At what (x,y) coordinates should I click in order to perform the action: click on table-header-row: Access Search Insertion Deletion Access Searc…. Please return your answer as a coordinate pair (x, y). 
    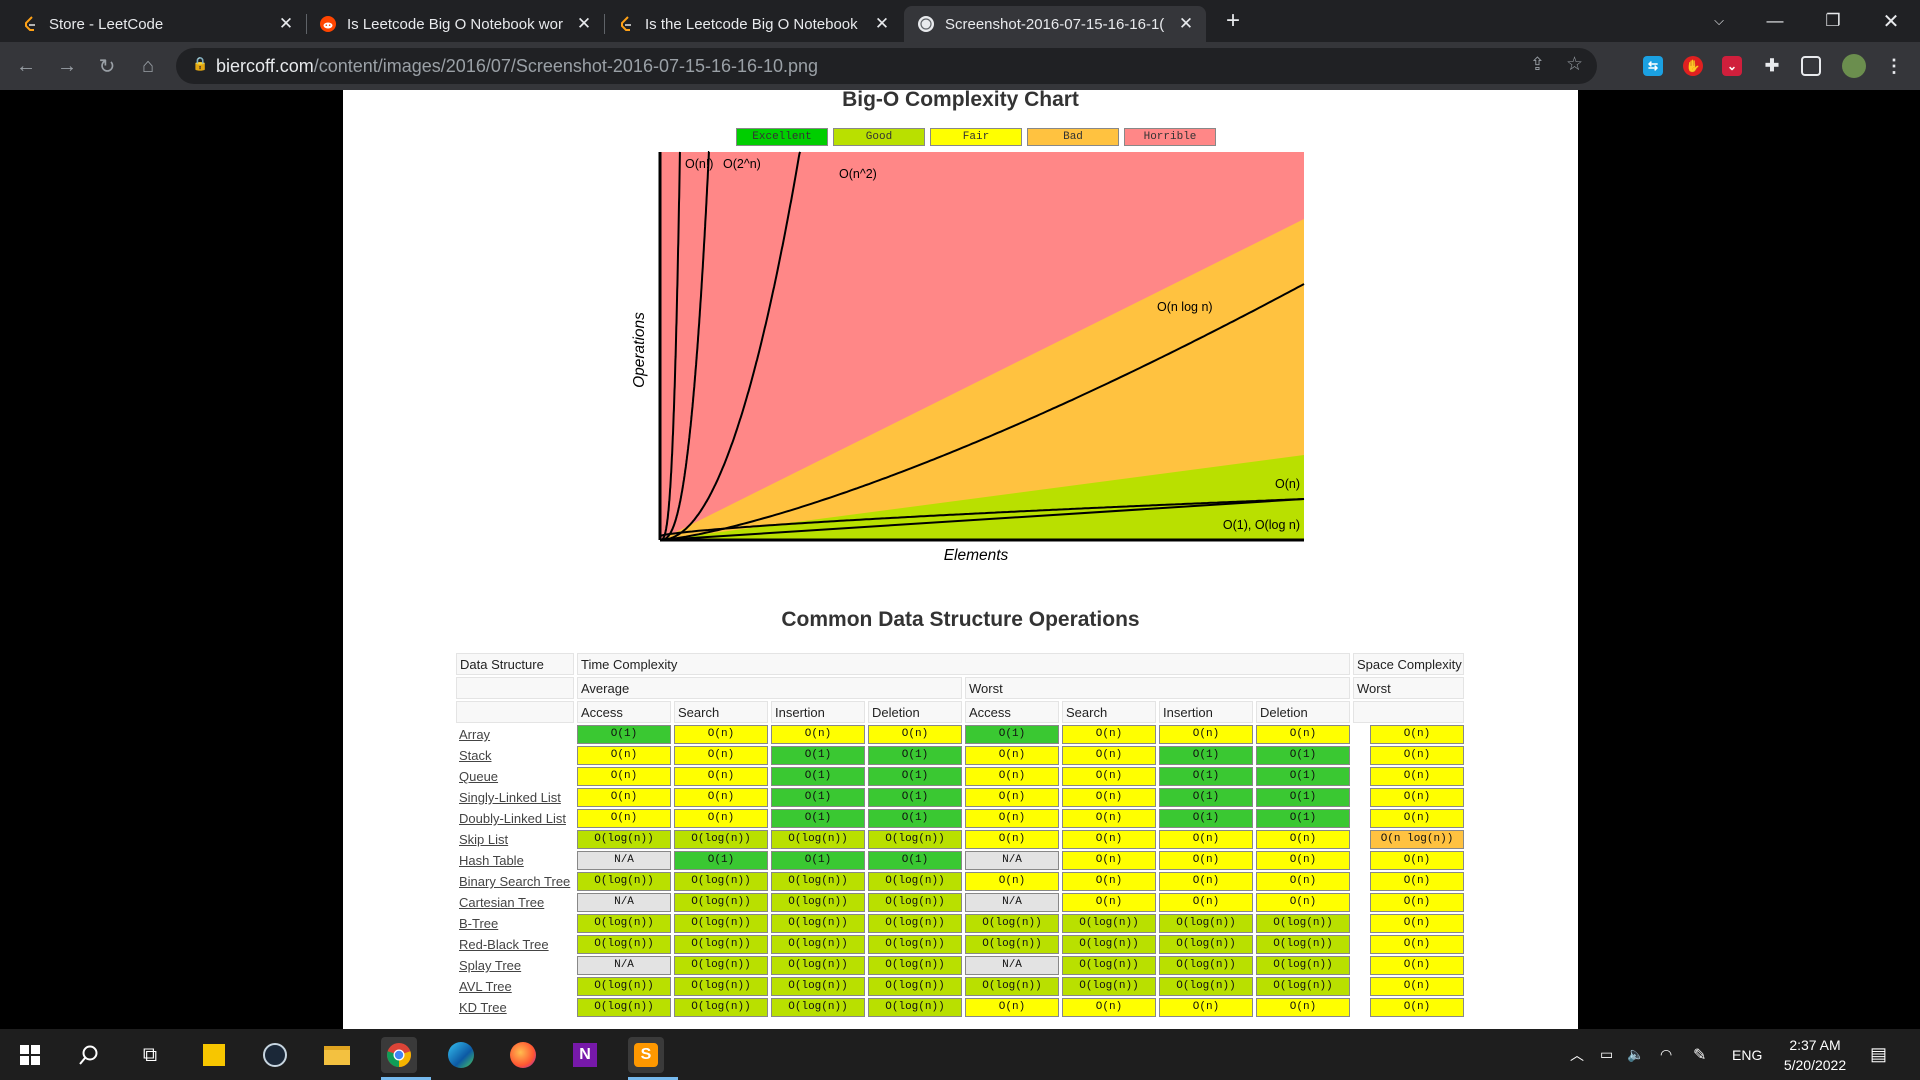
    Looking at the image, I should click on (960, 712).